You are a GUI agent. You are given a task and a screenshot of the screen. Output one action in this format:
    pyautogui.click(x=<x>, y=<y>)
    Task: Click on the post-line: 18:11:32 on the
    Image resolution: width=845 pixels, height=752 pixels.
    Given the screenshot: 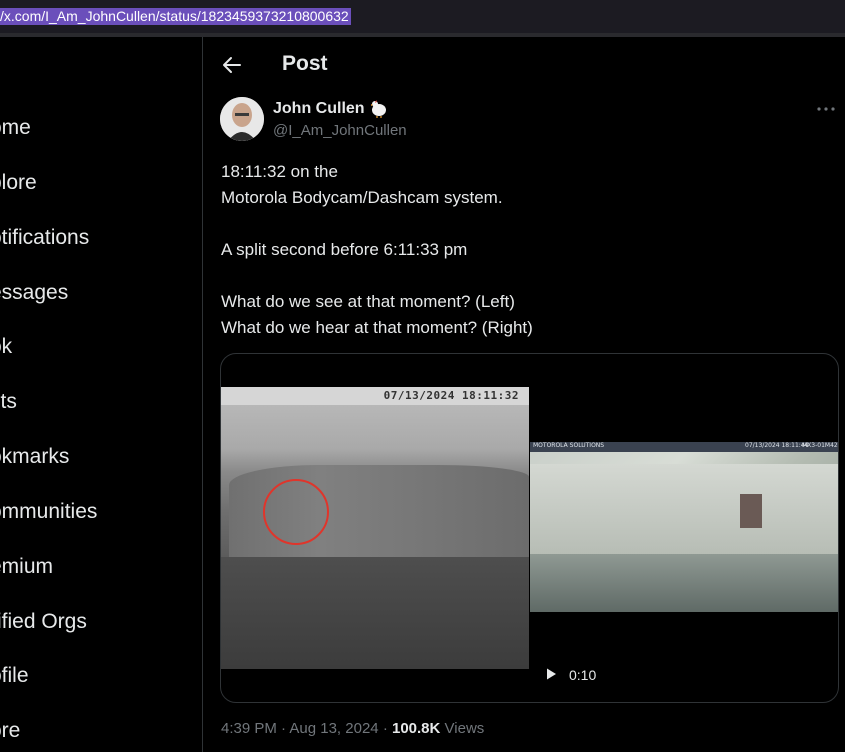 What is the action you would take?
    pyautogui.click(x=279, y=171)
    